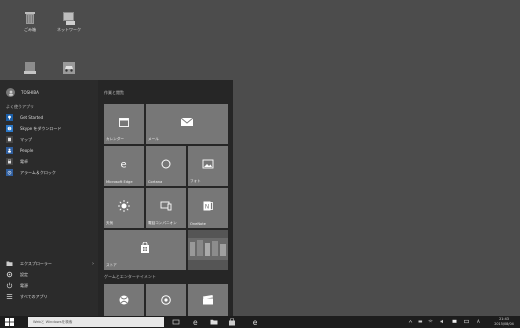 The image size is (520, 328). I want to click on user-name: TOSHIBA, so click(30, 92).